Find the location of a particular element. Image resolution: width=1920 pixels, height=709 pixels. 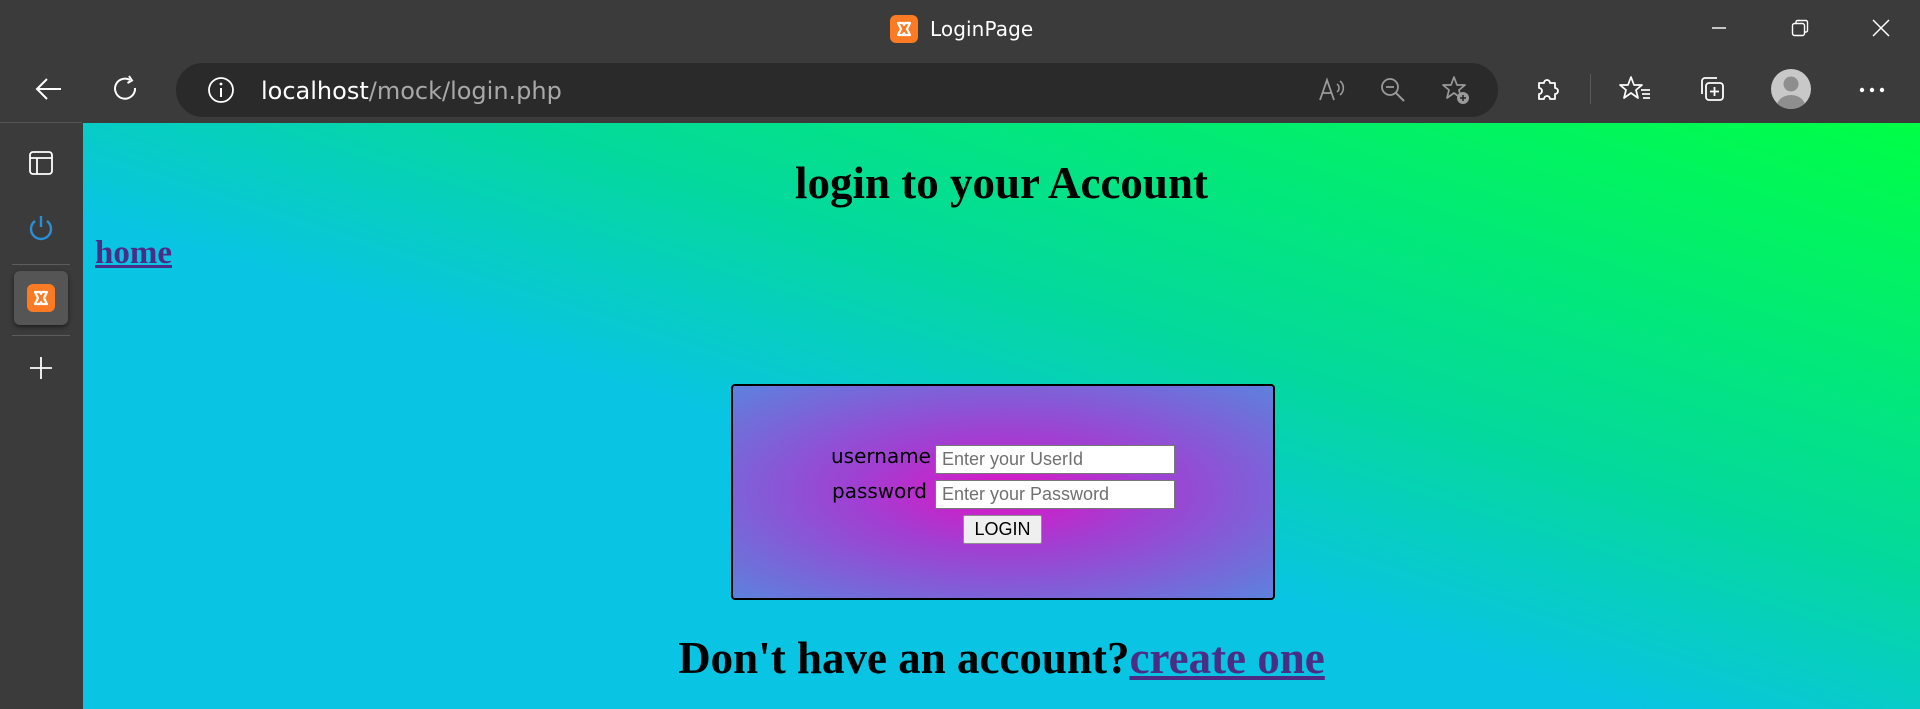

tab-actions-button is located at coordinates (41, 165).